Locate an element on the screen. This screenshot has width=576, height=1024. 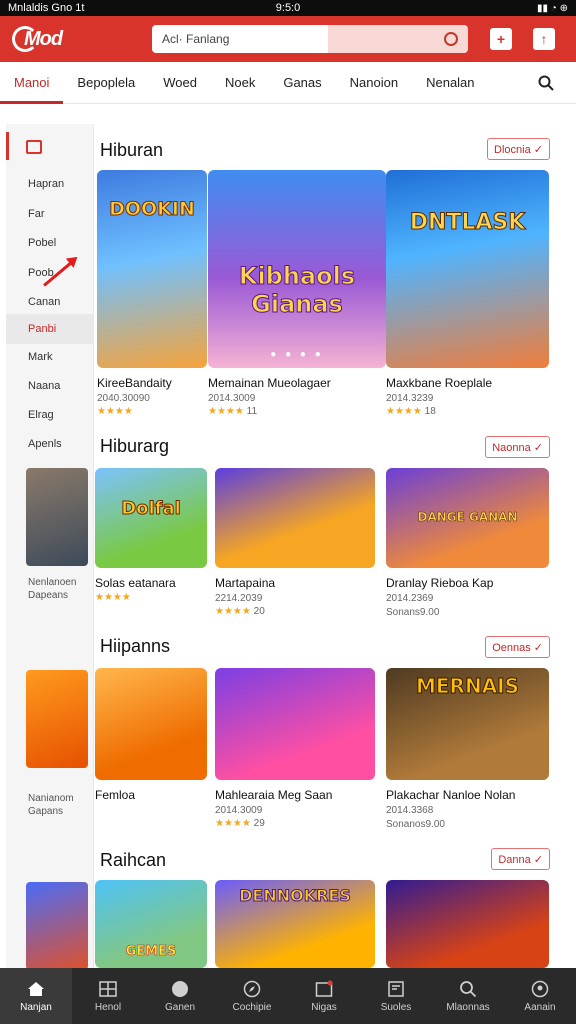
nav-calendar: Nigas is located at coordinates (324, 996).